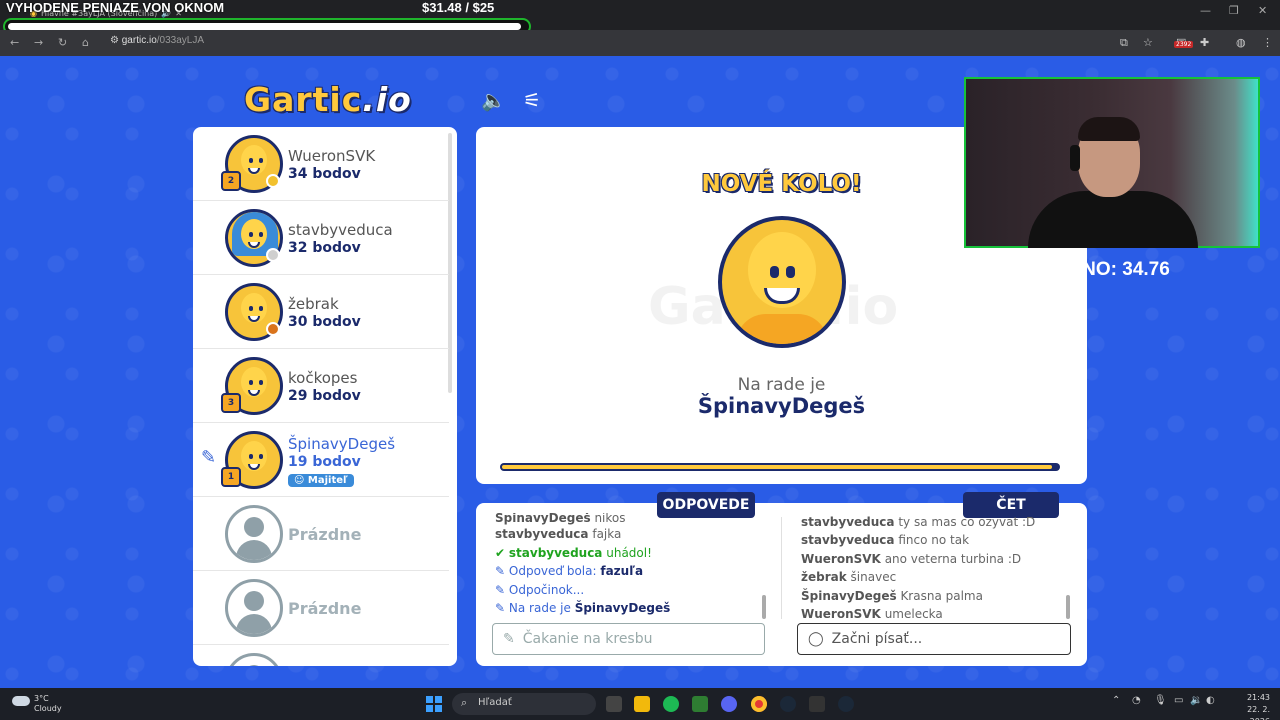 The image size is (1280, 720). Describe the element at coordinates (324, 322) in the screenshot. I see `player-points: 30 bodov` at that location.